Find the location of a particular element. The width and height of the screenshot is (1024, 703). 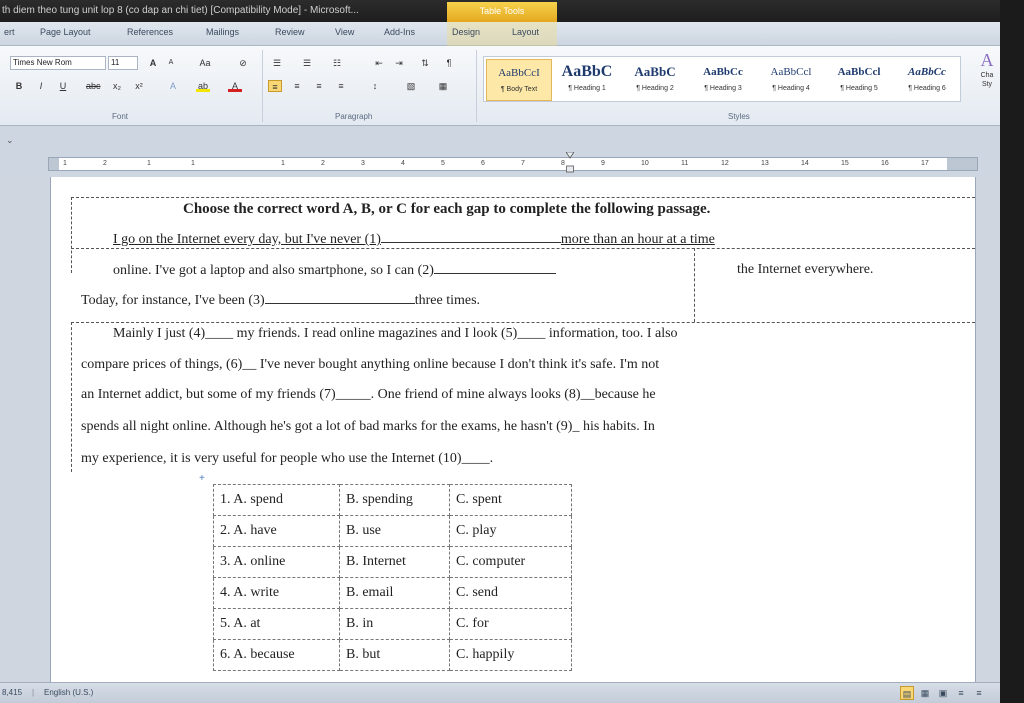

ruler-tick: 7 is located at coordinates (523, 163).